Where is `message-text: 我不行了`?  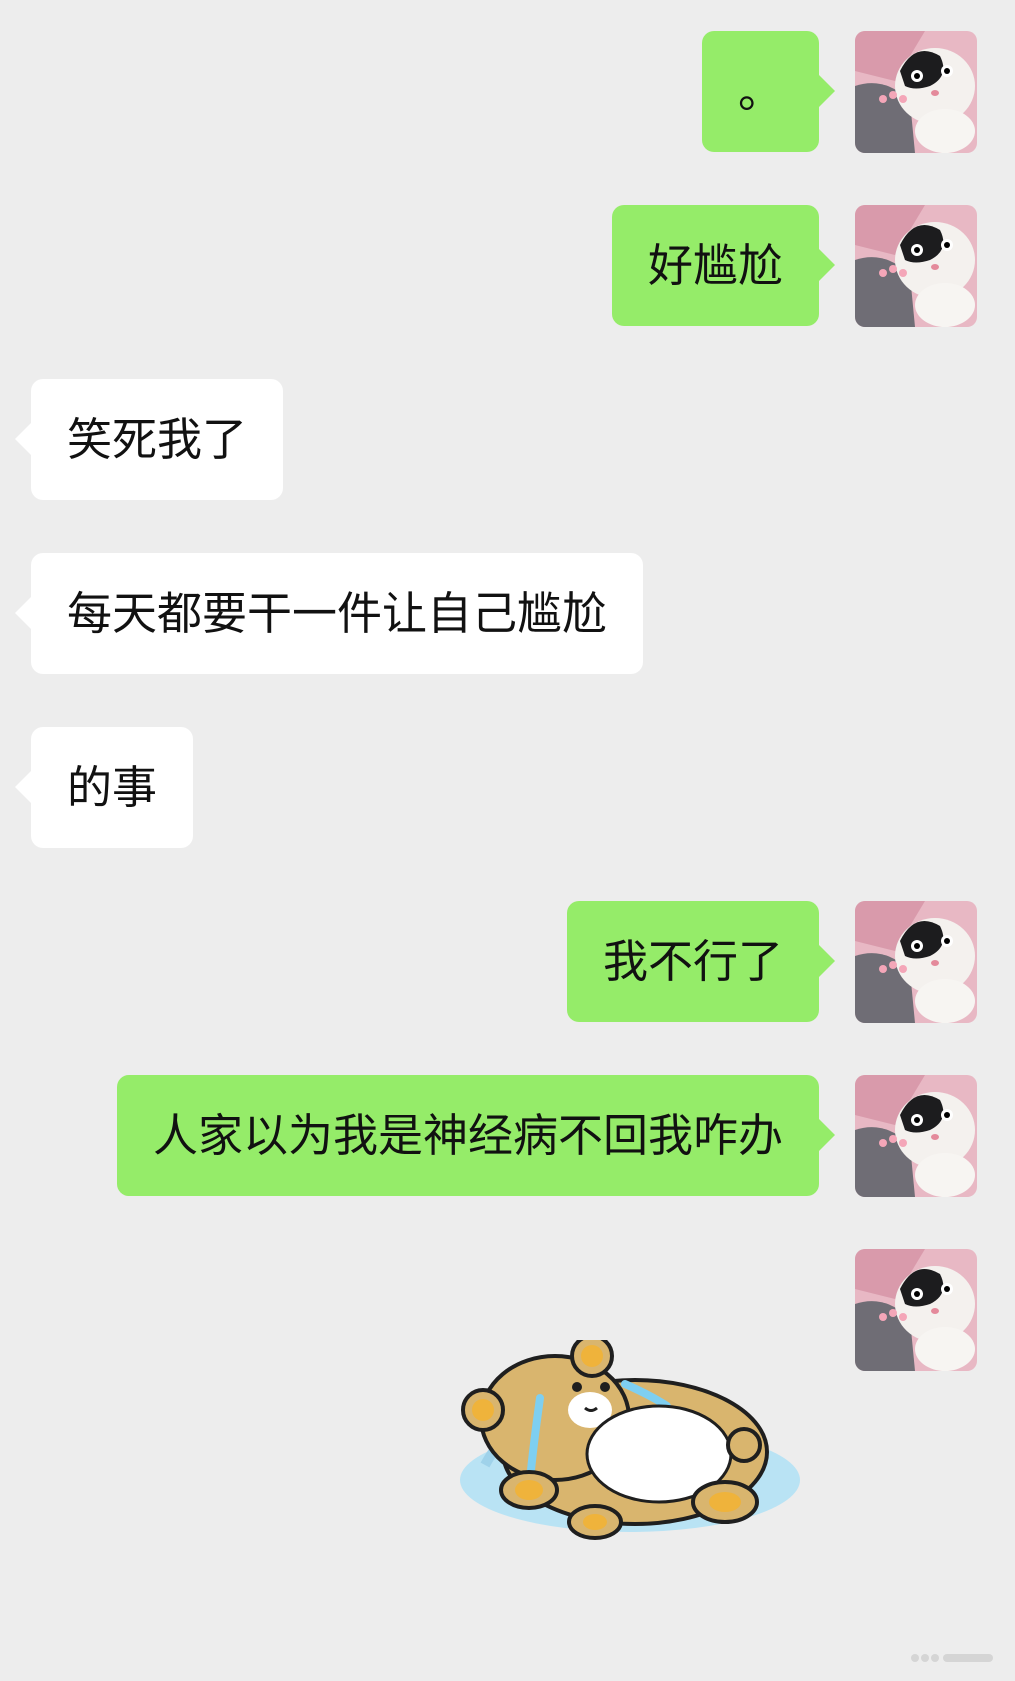
message-text: 我不行了 is located at coordinates (692, 961).